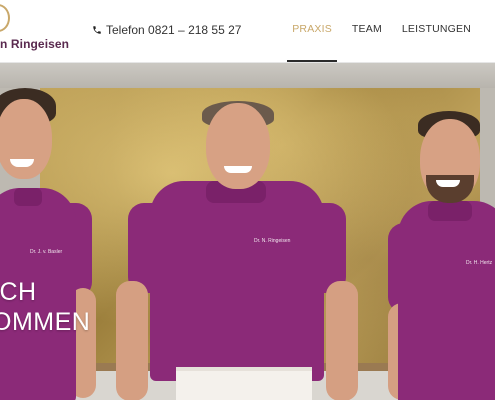 The width and height of the screenshot is (495, 400). Describe the element at coordinates (436, 42) in the screenshot. I see `nav-item-leistungen: LEISTUNGEN` at that location.